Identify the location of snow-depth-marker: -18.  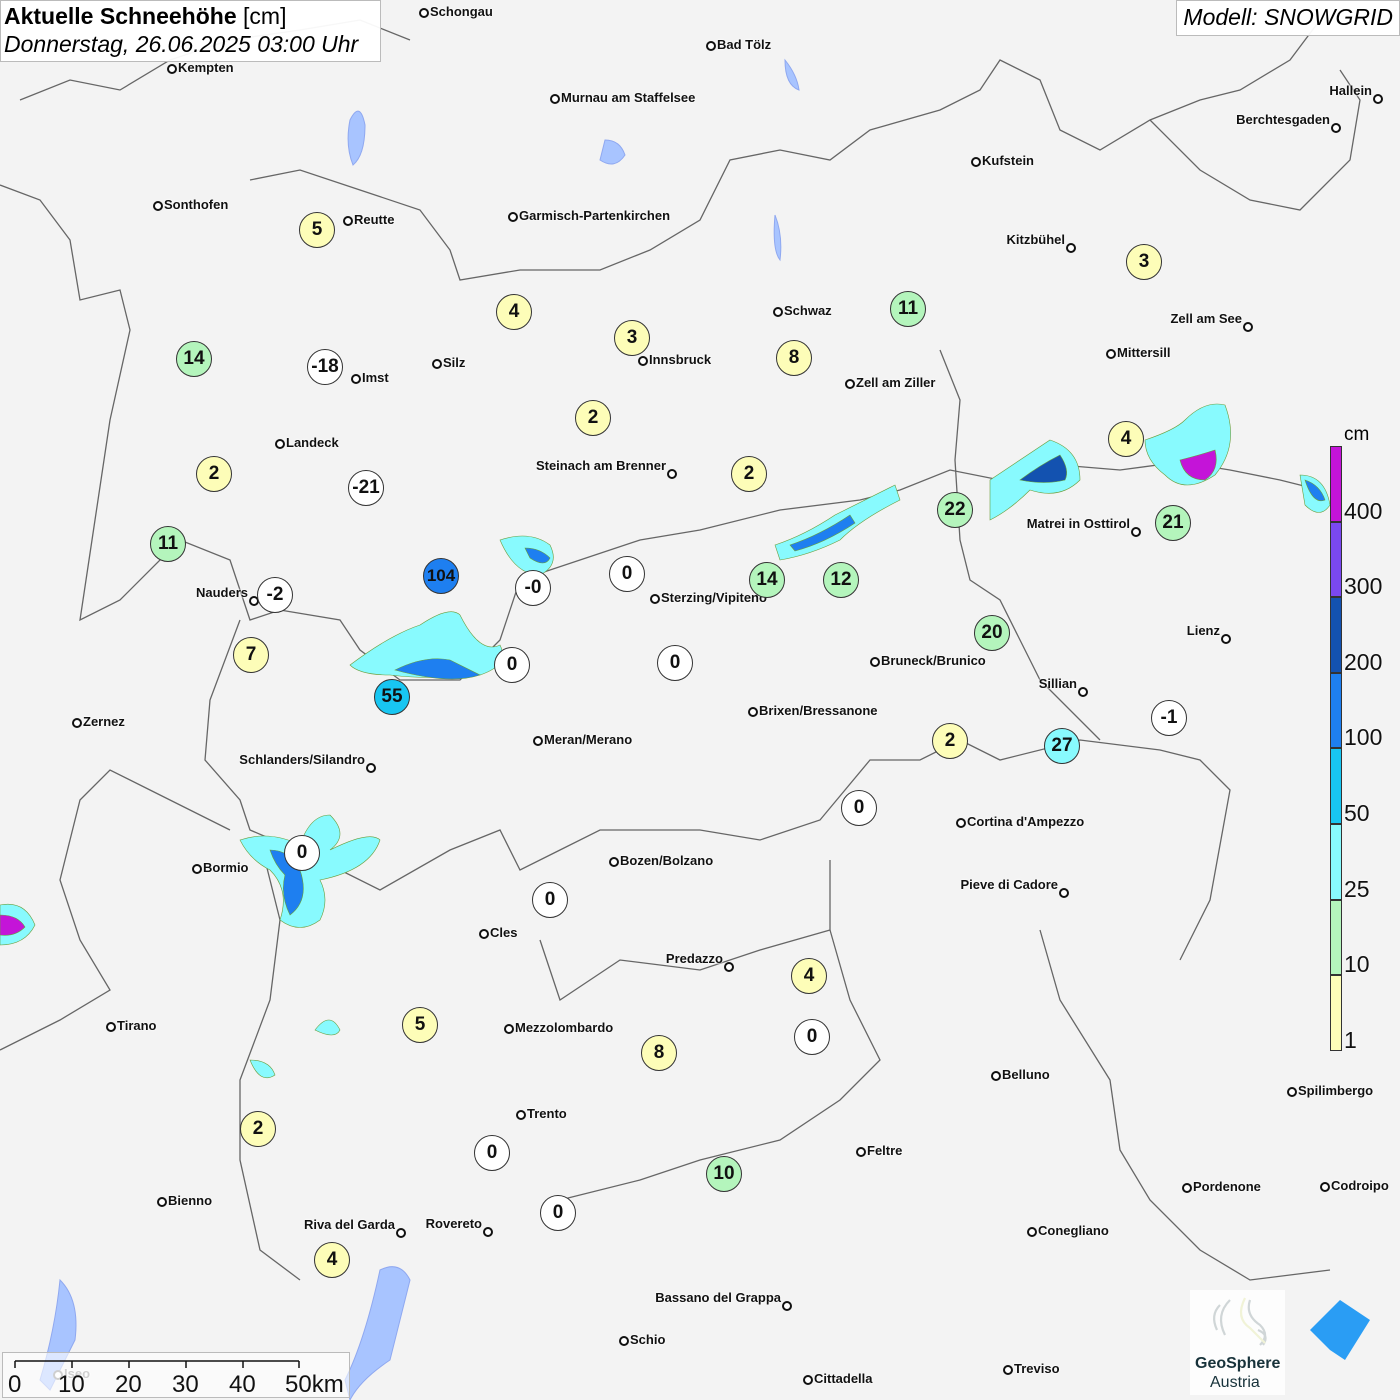
(325, 367).